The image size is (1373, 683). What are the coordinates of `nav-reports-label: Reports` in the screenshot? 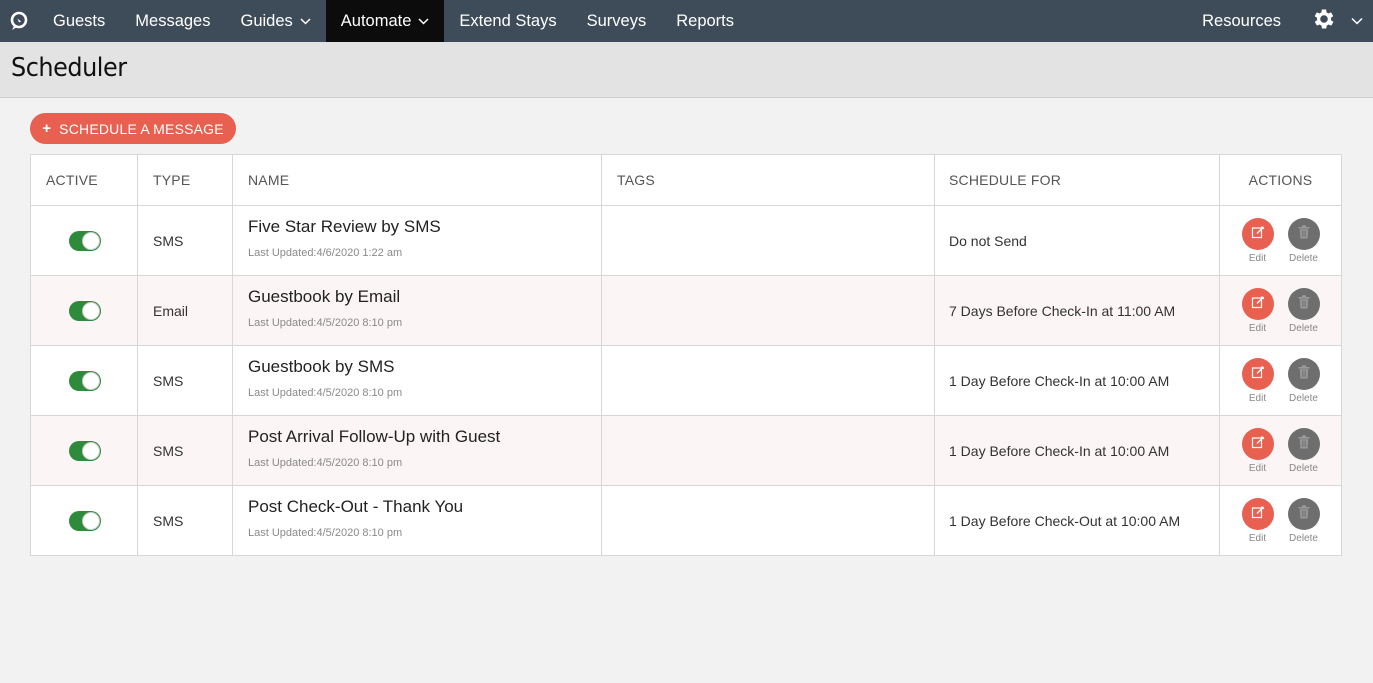 It's located at (705, 20).